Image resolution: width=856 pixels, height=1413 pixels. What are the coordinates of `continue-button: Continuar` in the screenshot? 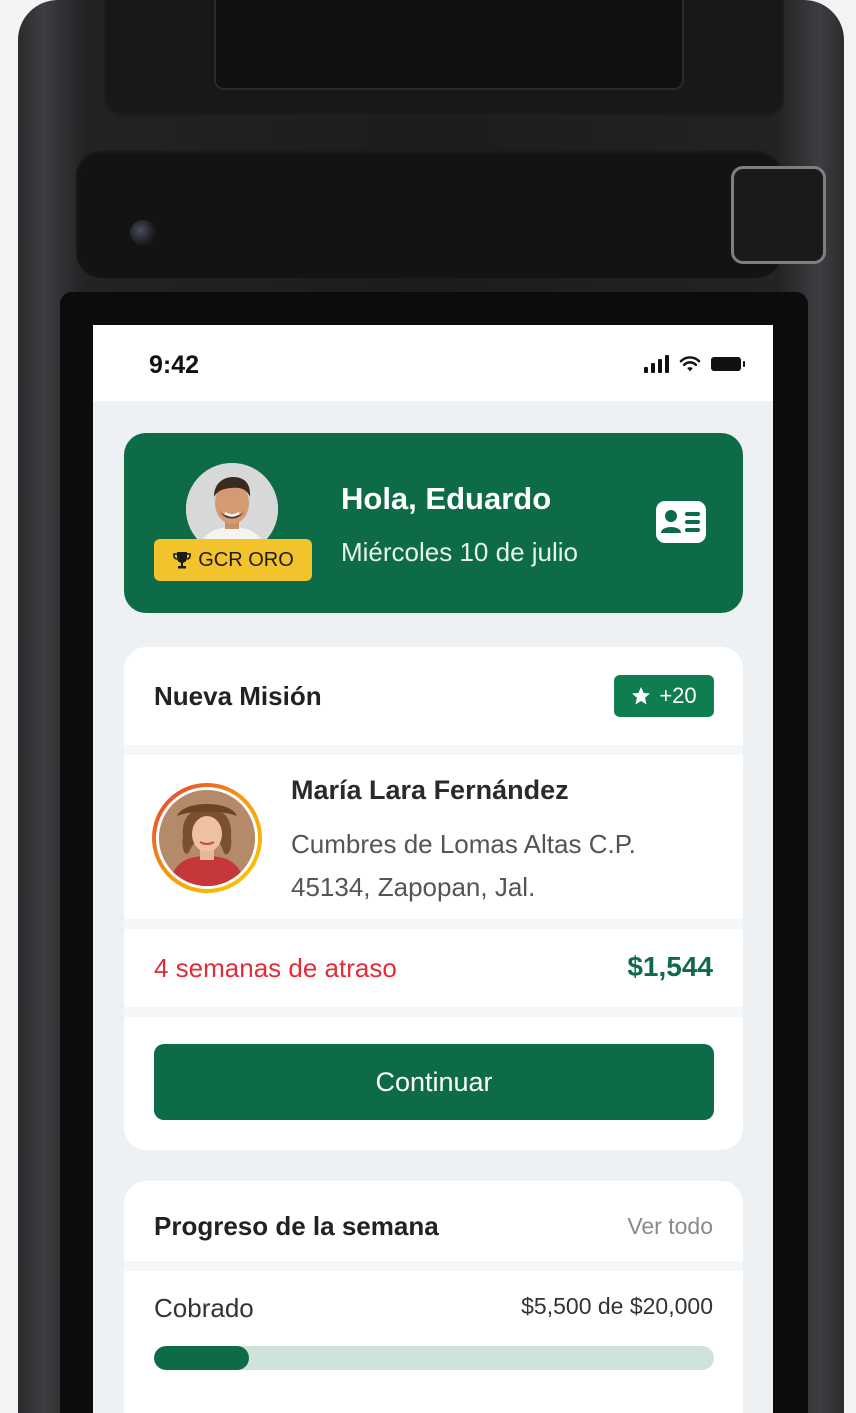 It's located at (434, 1082).